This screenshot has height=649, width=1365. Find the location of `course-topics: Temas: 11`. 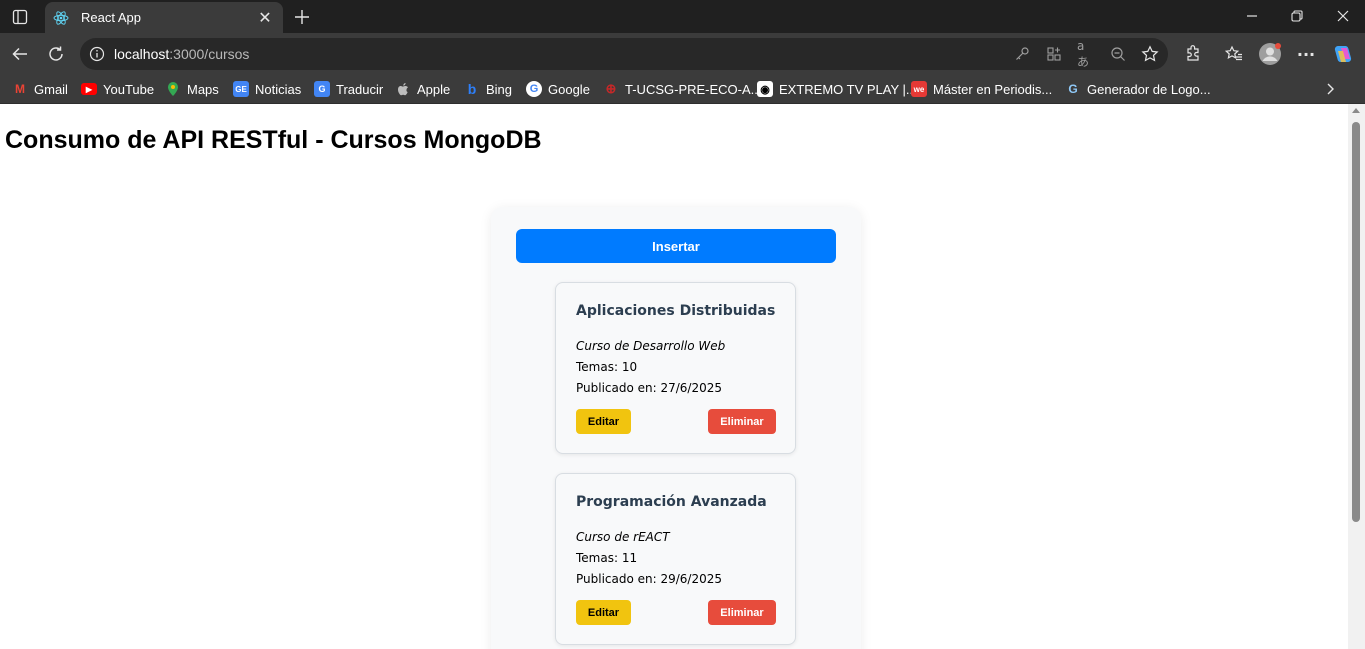

course-topics: Temas: 11 is located at coordinates (607, 558).